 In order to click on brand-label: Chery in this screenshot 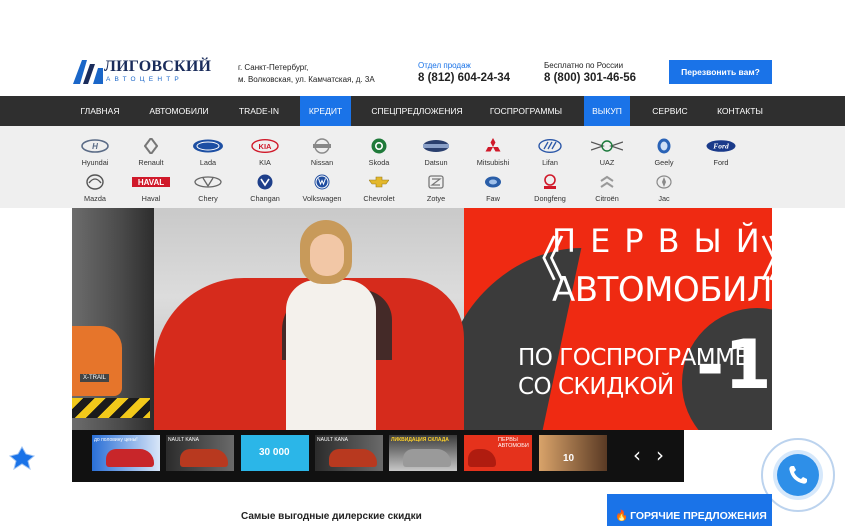, I will do `click(208, 198)`.